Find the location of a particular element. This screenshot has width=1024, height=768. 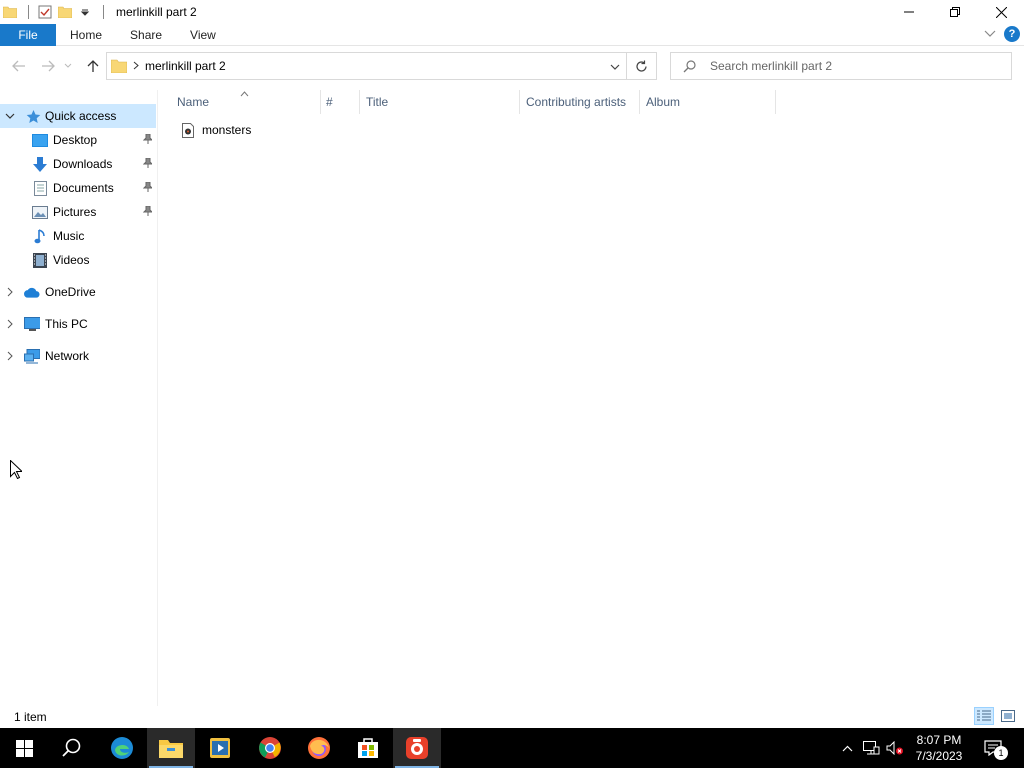

sidebar-item-downloads: Downloads is located at coordinates (78, 164).